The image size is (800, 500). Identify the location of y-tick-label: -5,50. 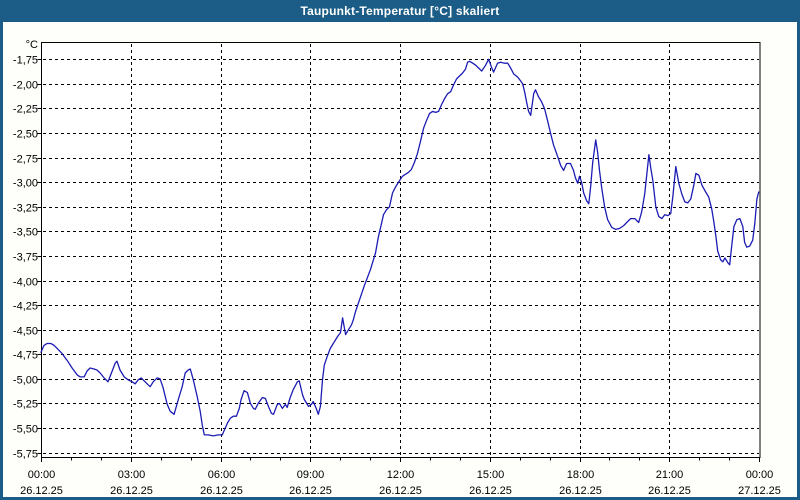
(25, 430).